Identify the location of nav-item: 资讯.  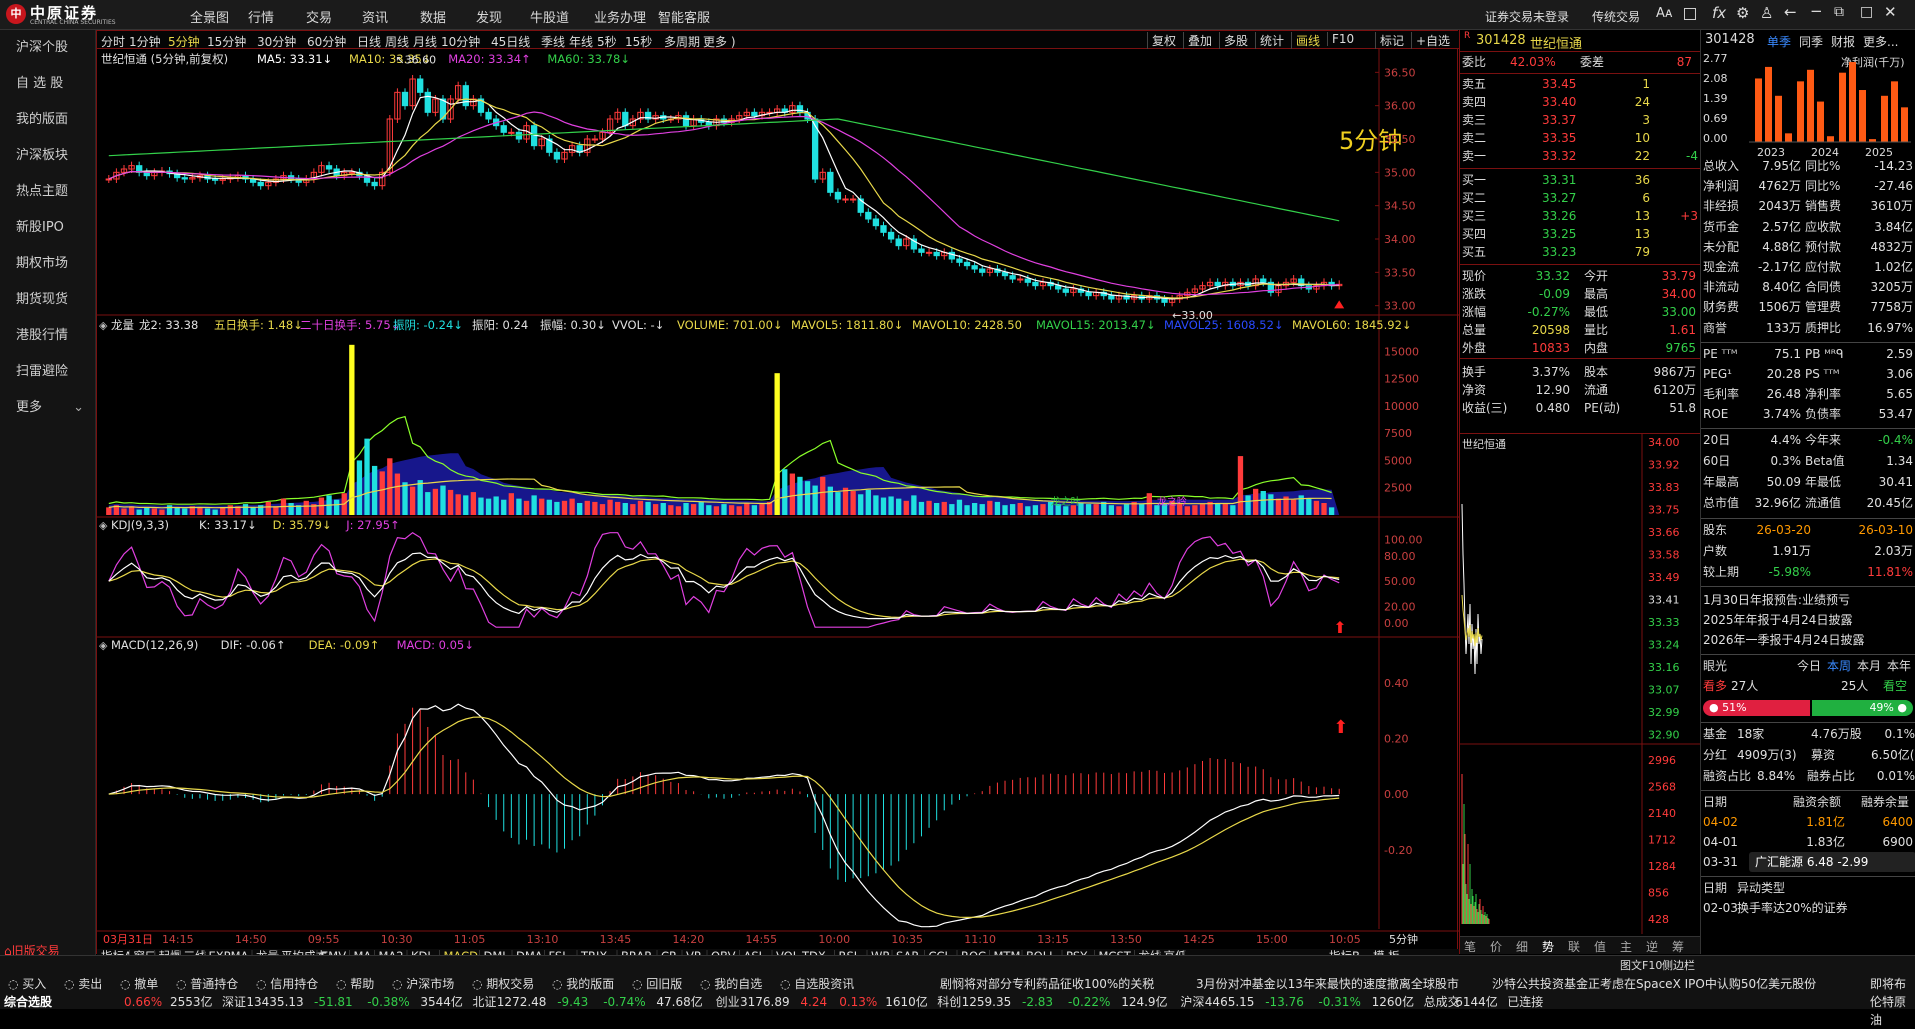
(375, 16).